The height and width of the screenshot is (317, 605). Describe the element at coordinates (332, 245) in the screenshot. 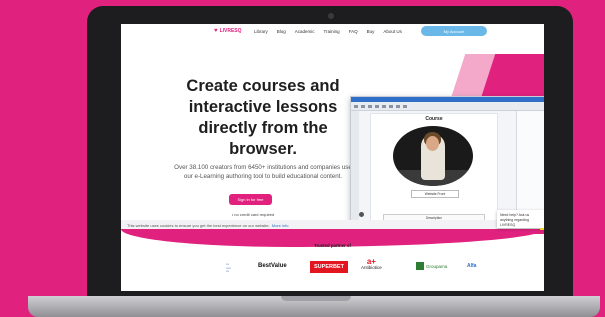

I see `partners-heading: Trusted partner of` at that location.